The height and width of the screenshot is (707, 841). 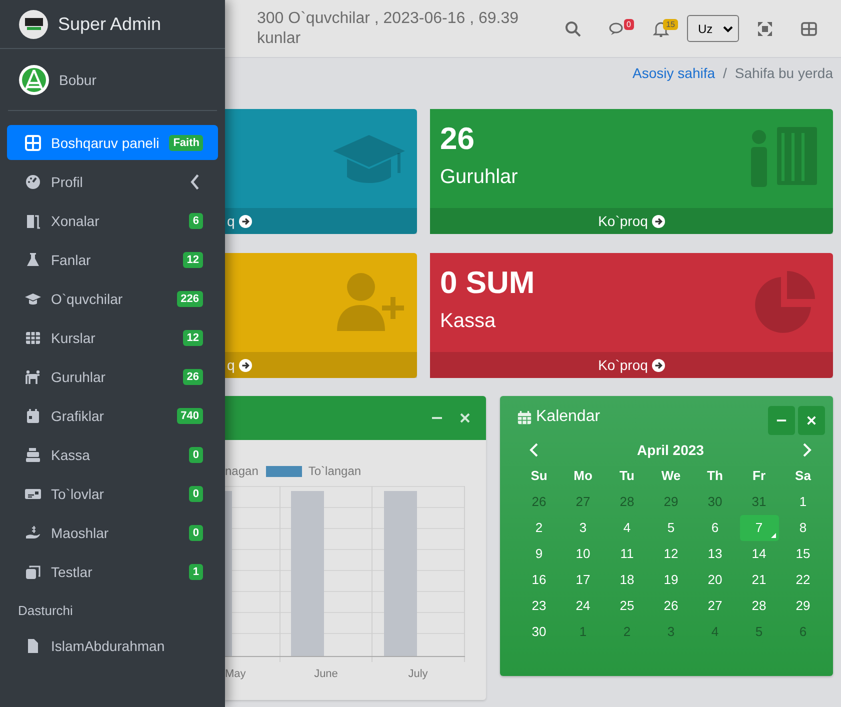 What do you see at coordinates (759, 554) in the screenshot?
I see `calendar-day: 14` at bounding box center [759, 554].